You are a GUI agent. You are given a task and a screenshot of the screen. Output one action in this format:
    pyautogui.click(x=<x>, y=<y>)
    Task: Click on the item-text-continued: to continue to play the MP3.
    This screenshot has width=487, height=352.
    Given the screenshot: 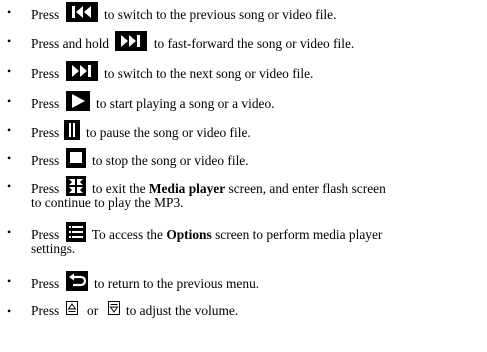 What is the action you would take?
    pyautogui.click(x=107, y=202)
    